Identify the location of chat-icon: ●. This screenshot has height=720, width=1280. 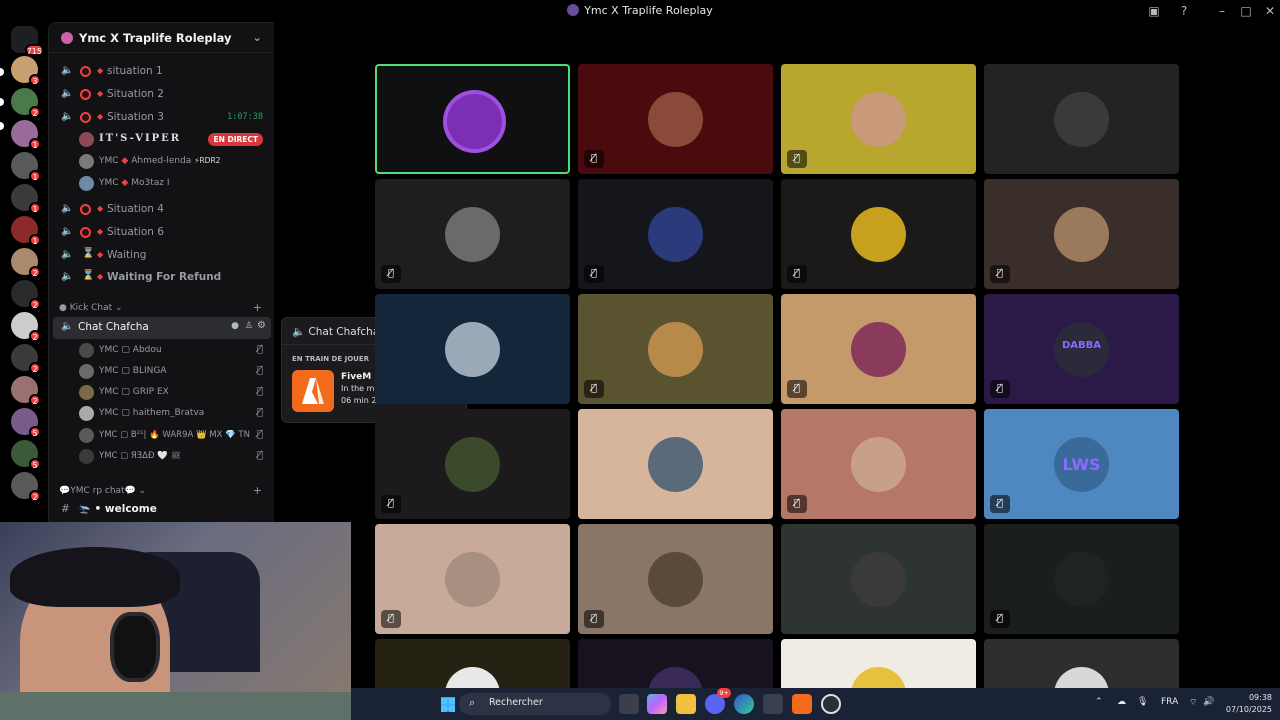
(235, 326).